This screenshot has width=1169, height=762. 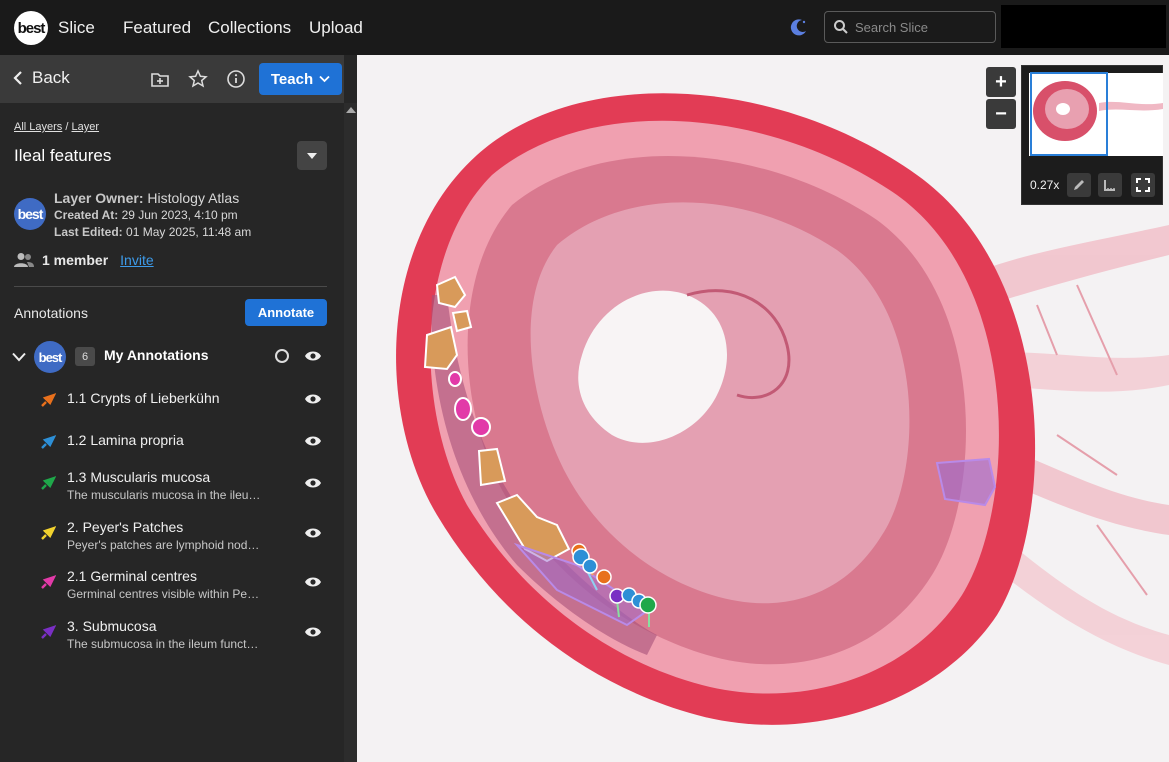 I want to click on search-input, so click(x=920, y=27).